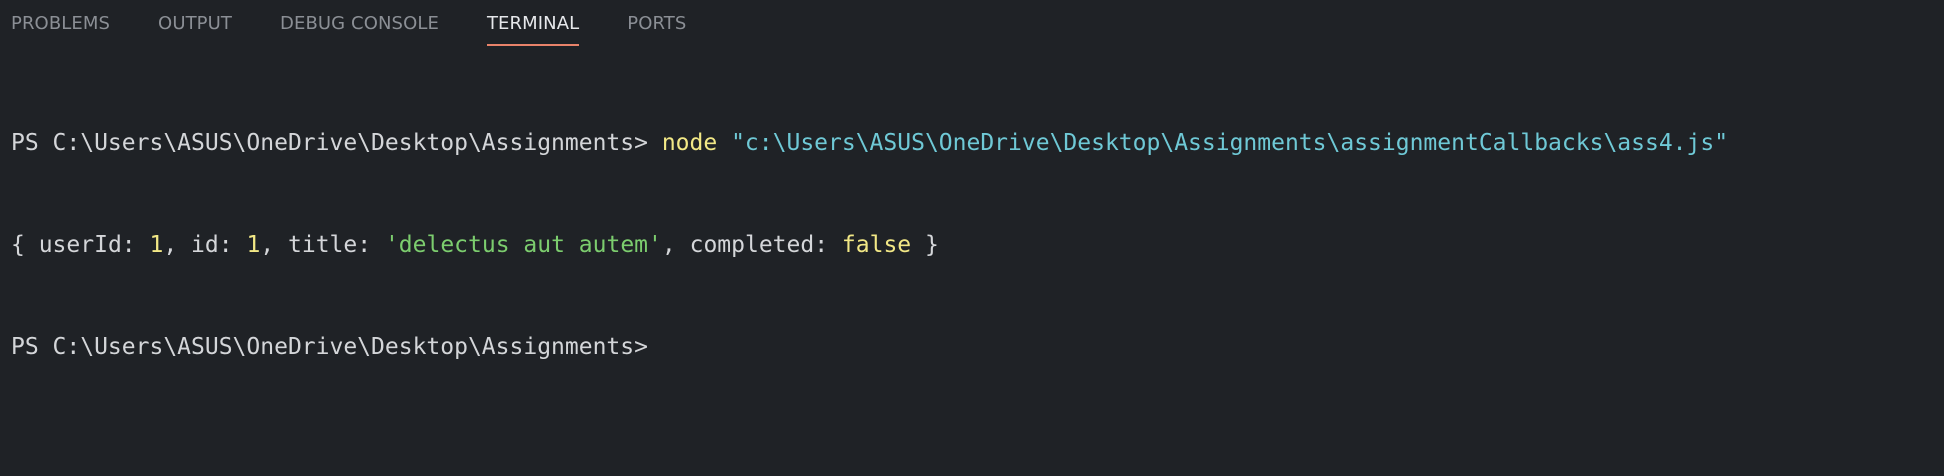 The image size is (1944, 476). Describe the element at coordinates (656, 18) in the screenshot. I see `tab-ports: PORTS` at that location.